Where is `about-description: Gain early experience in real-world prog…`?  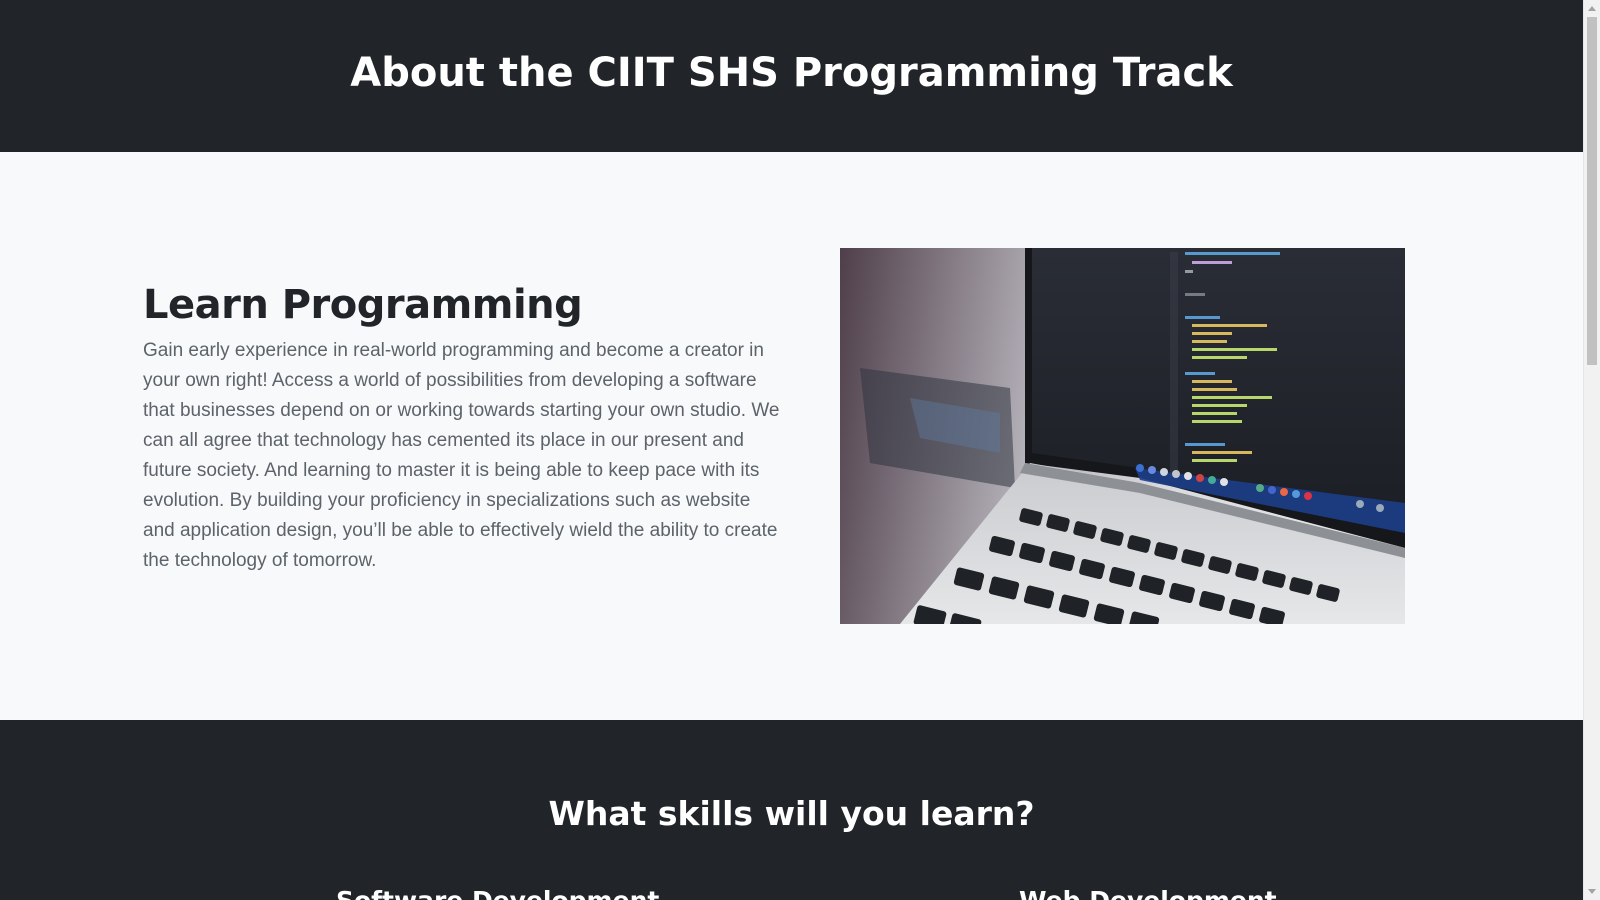
about-description: Gain early experience in real-world prog… is located at coordinates (461, 455).